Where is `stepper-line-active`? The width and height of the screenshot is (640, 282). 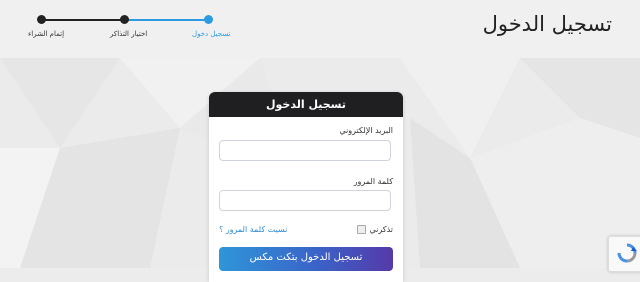 stepper-line-active is located at coordinates (167, 20).